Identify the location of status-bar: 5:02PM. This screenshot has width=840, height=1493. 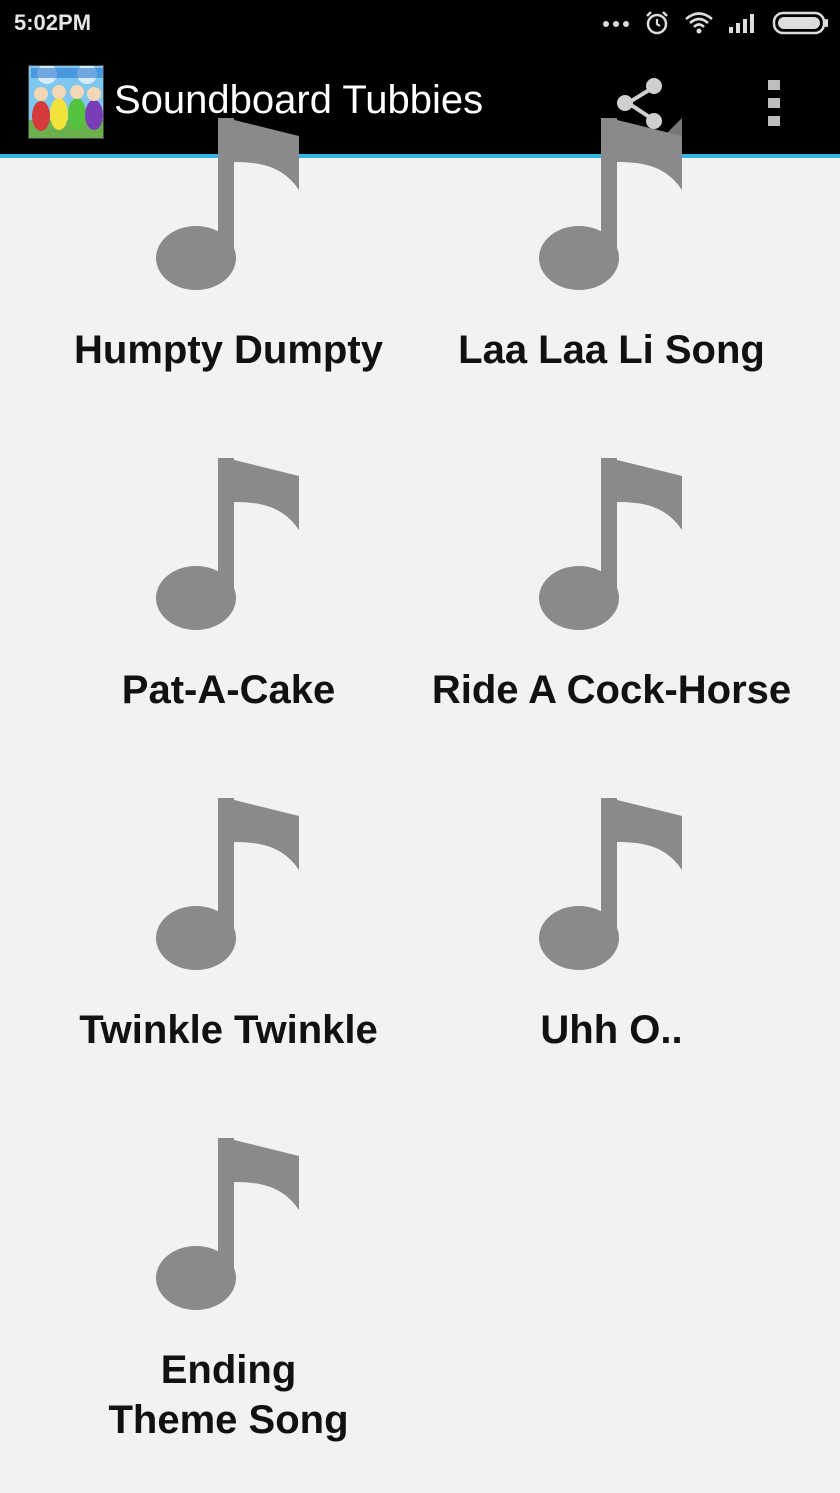
(420, 23).